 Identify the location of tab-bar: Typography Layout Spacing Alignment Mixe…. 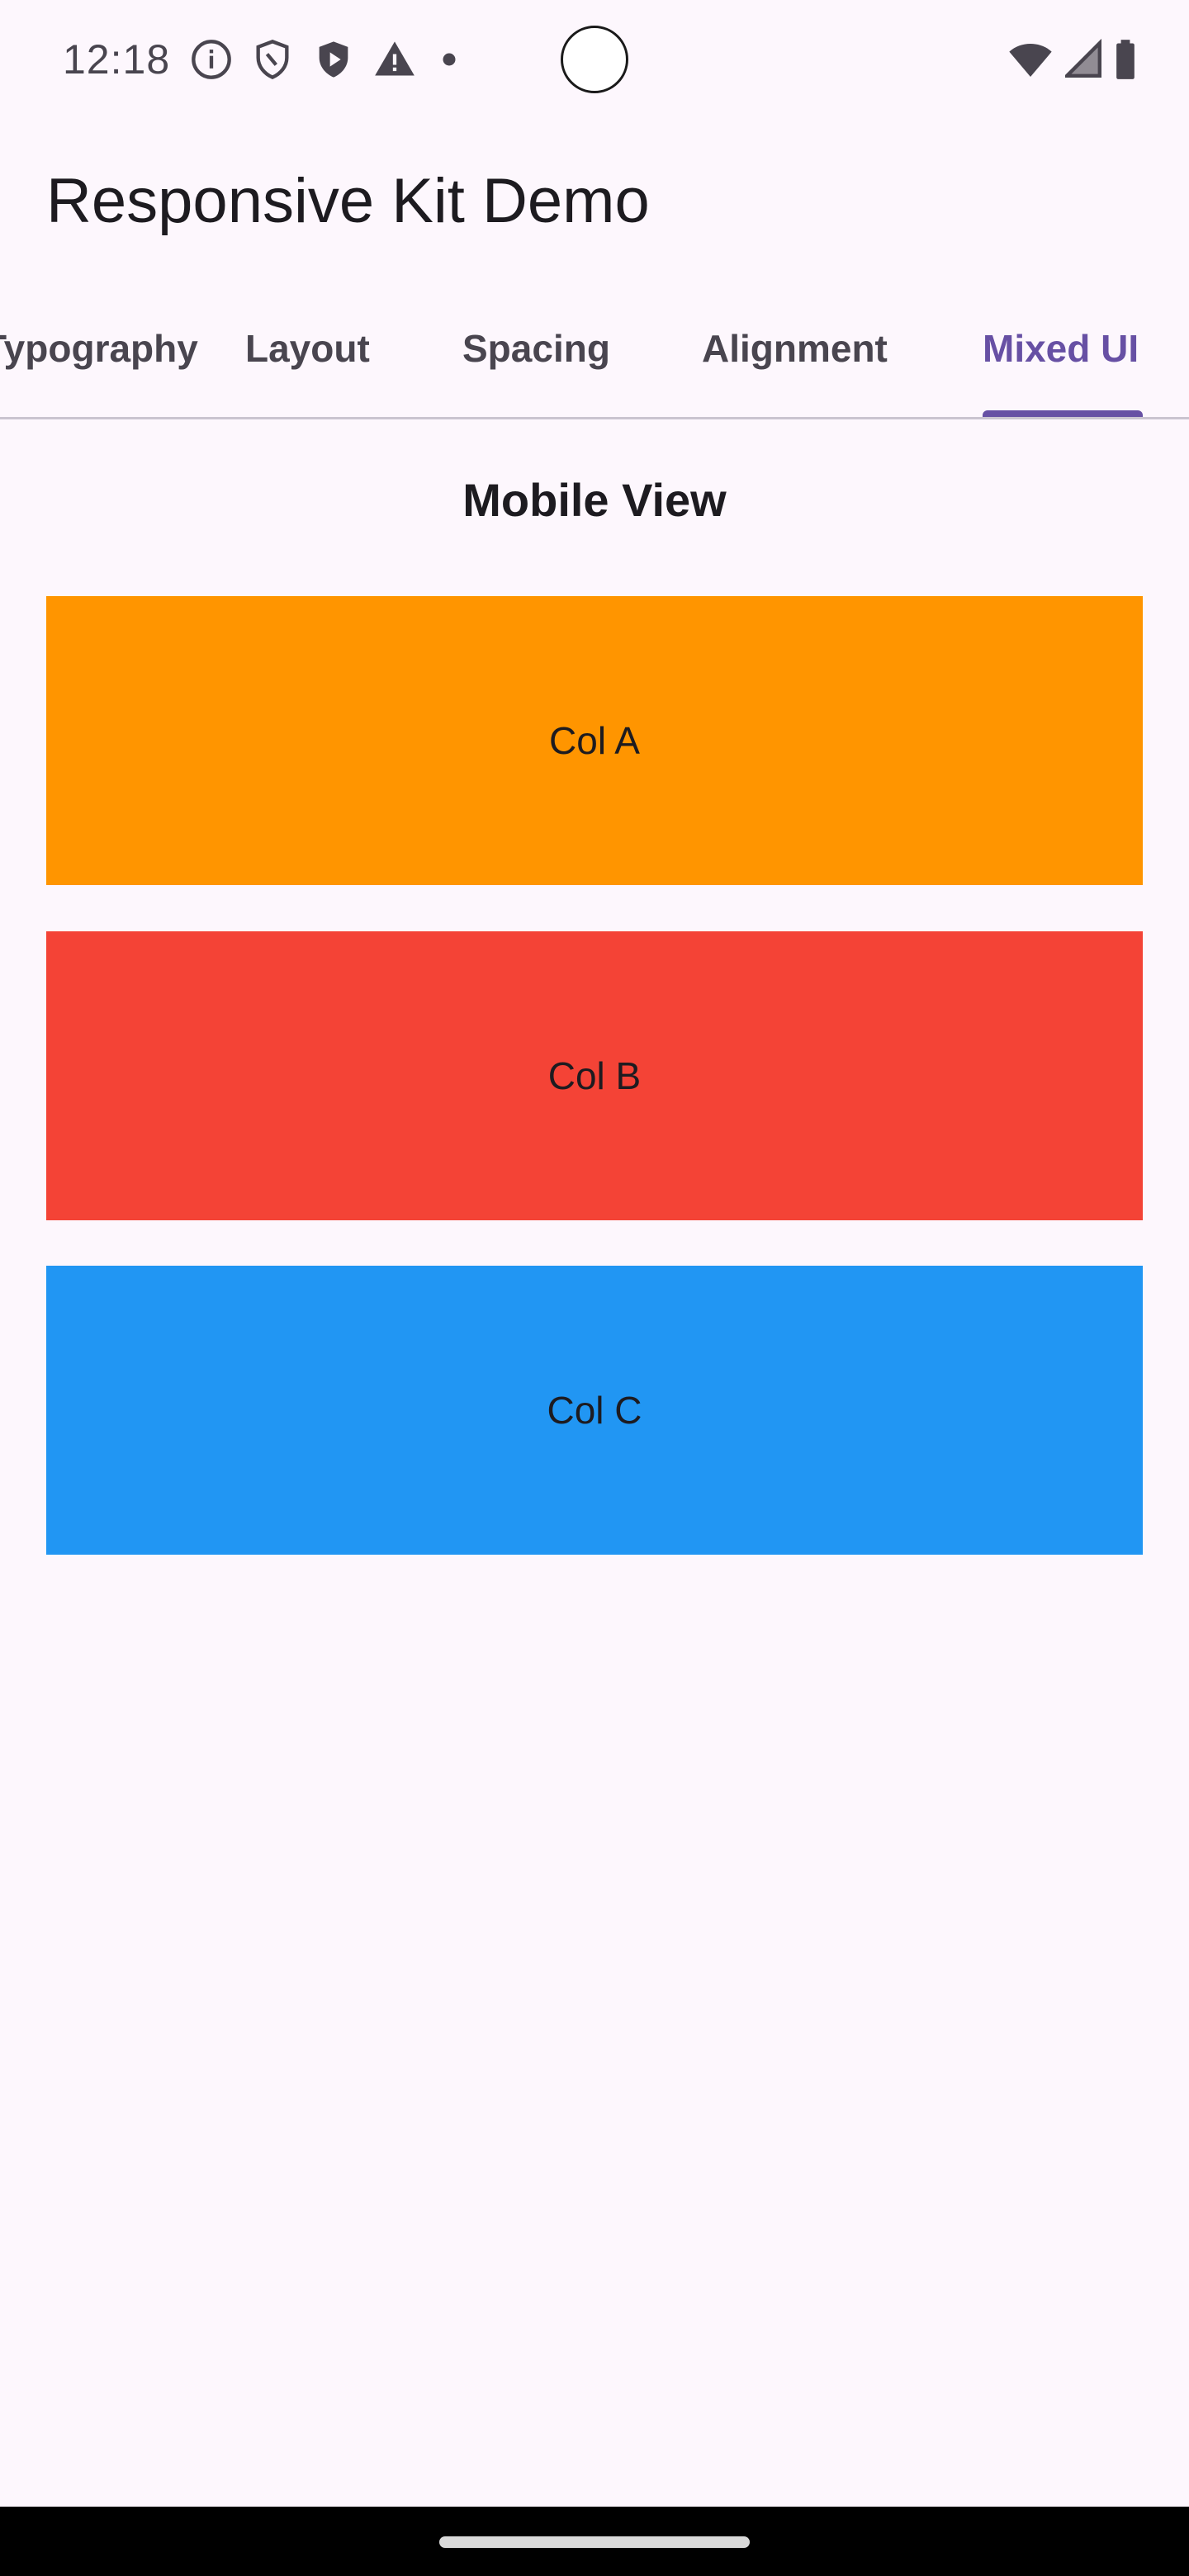
(594, 350).